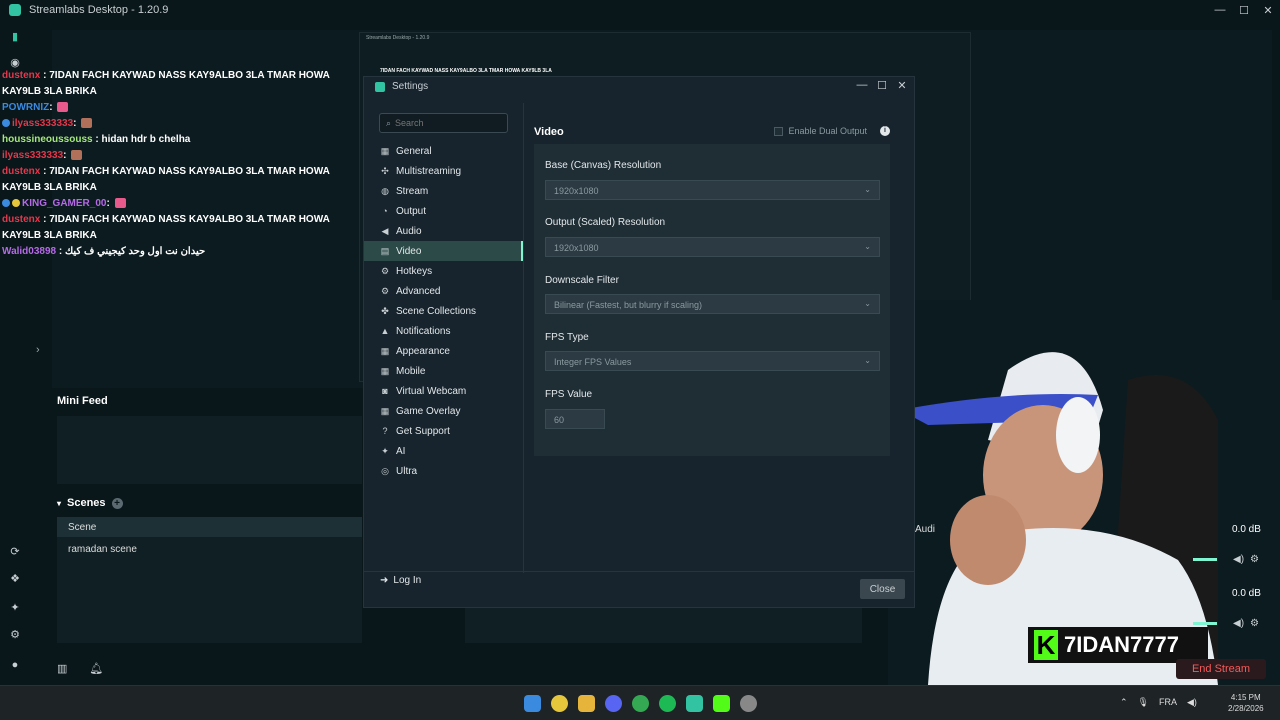 This screenshot has width=1280, height=720. Describe the element at coordinates (1124, 702) in the screenshot. I see `tray-chevron-icon: ⌃` at that location.